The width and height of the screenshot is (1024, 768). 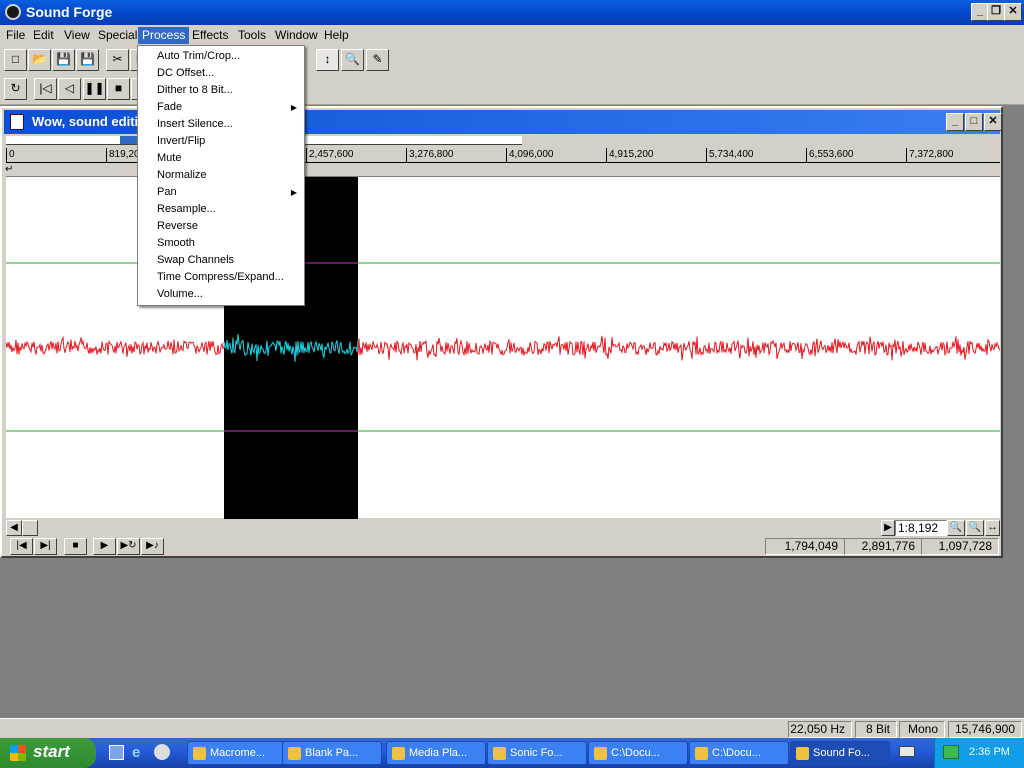 What do you see at coordinates (221, 158) in the screenshot?
I see `process-menu-item: Mute` at bounding box center [221, 158].